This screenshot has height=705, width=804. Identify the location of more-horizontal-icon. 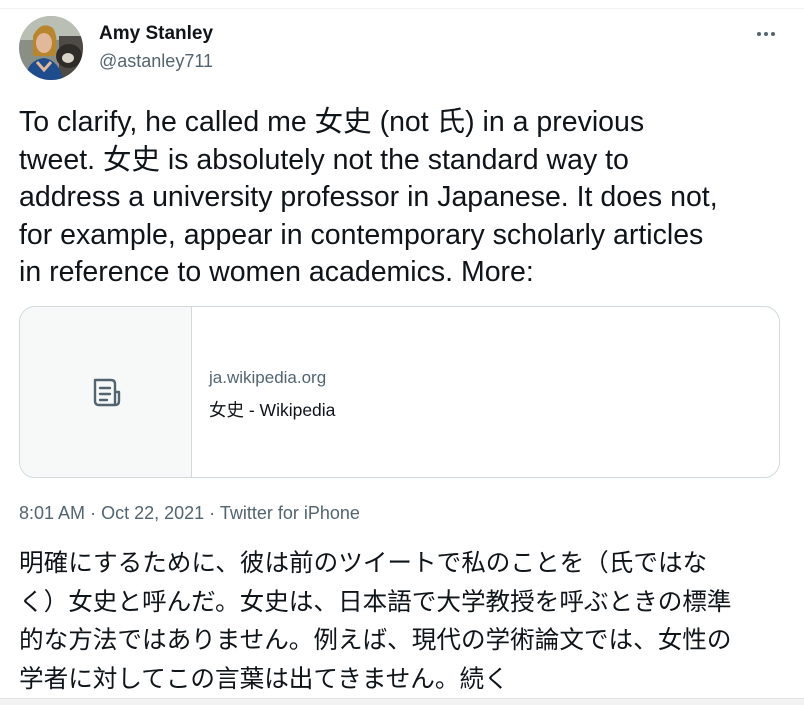
(759, 34).